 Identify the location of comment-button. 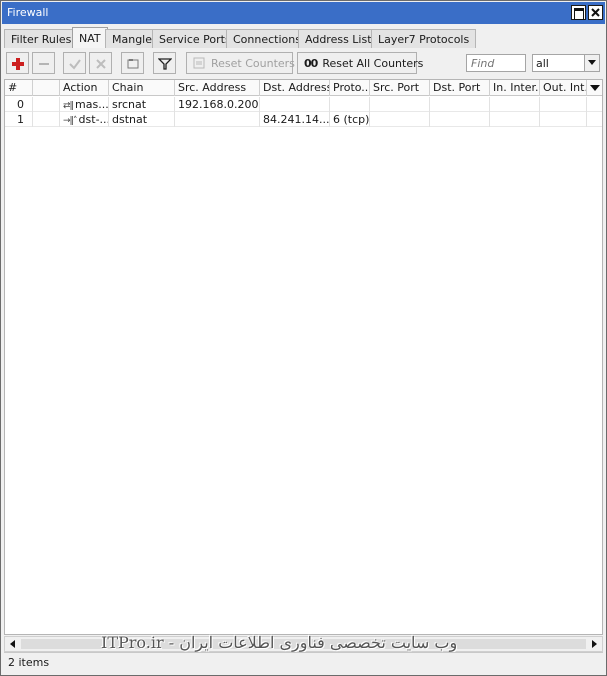
(132, 63).